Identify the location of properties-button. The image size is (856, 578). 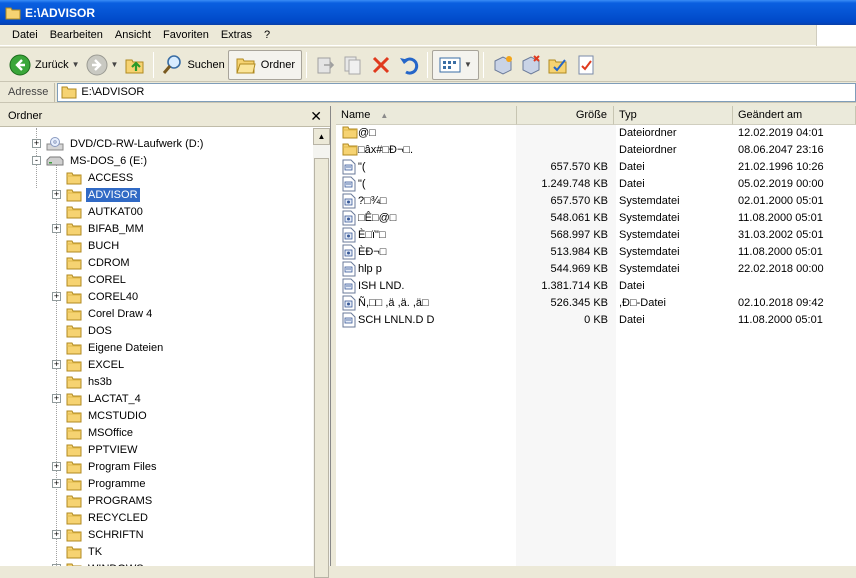
(586, 65).